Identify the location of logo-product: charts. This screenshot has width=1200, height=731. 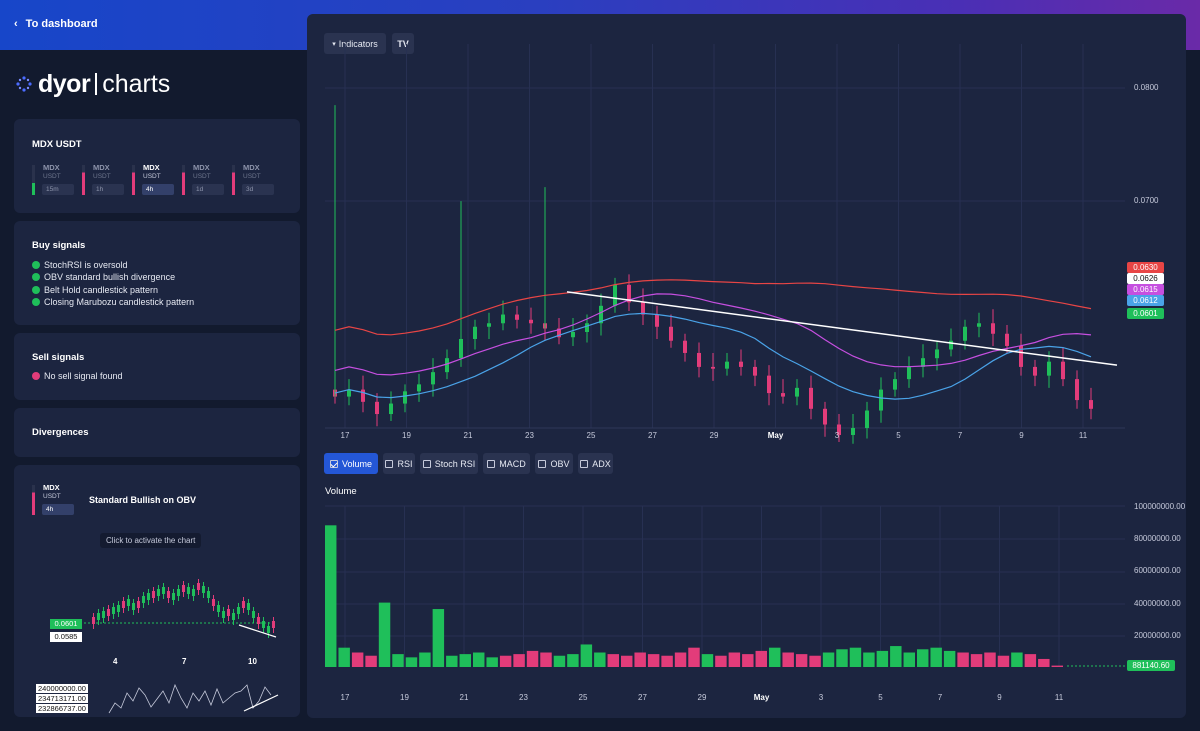
(136, 83).